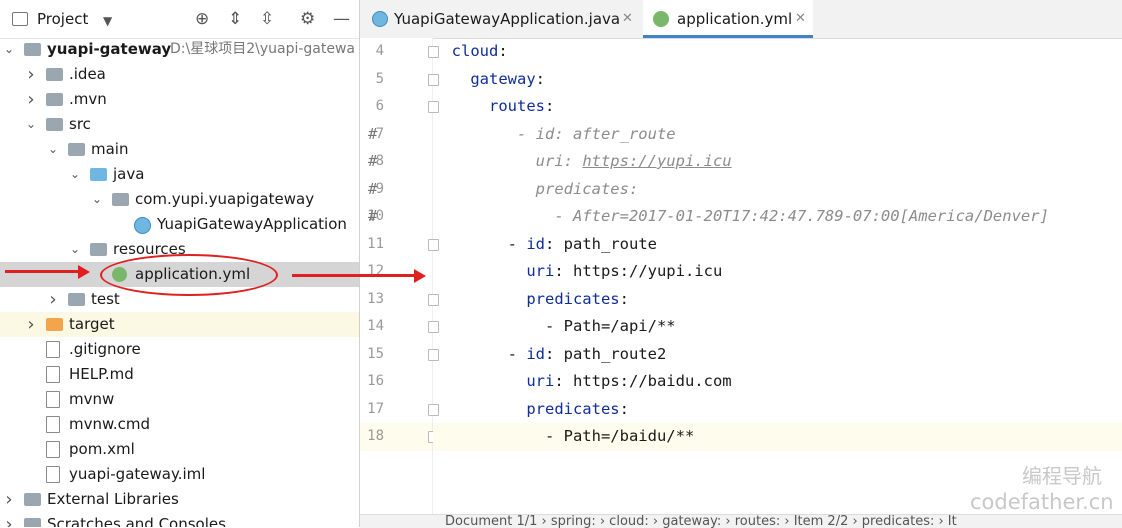 This screenshot has height=528, width=1122. What do you see at coordinates (235, 19) in the screenshot?
I see `expand-all-icon: ⇕` at bounding box center [235, 19].